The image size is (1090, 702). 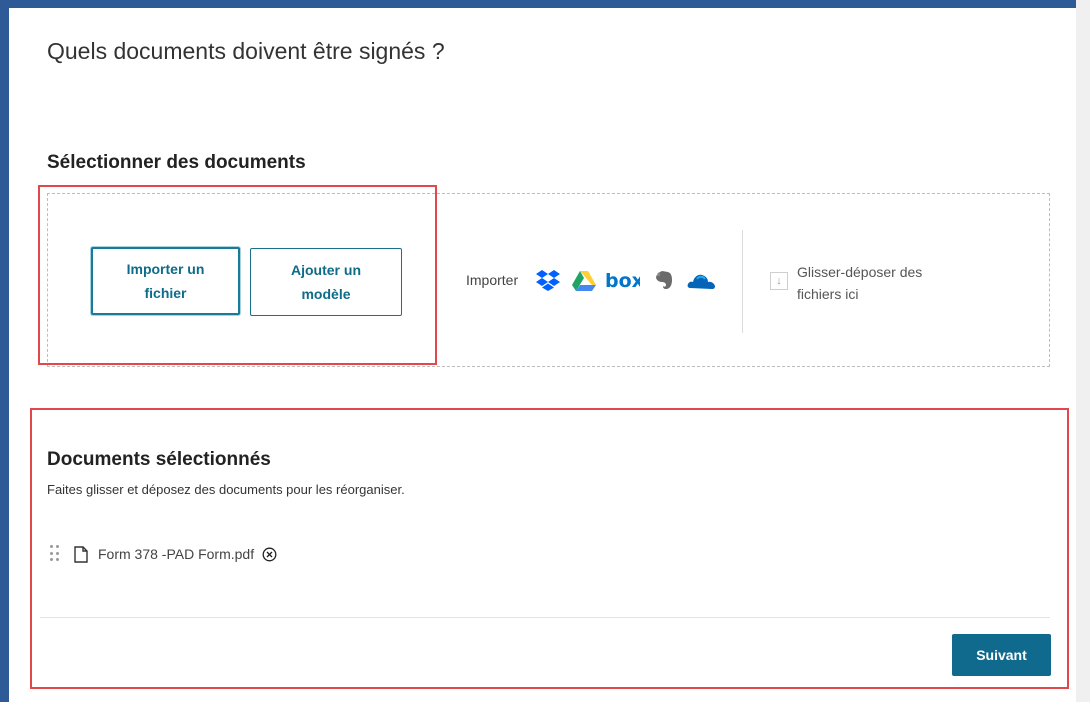 I want to click on footer-divider, so click(x=545, y=617).